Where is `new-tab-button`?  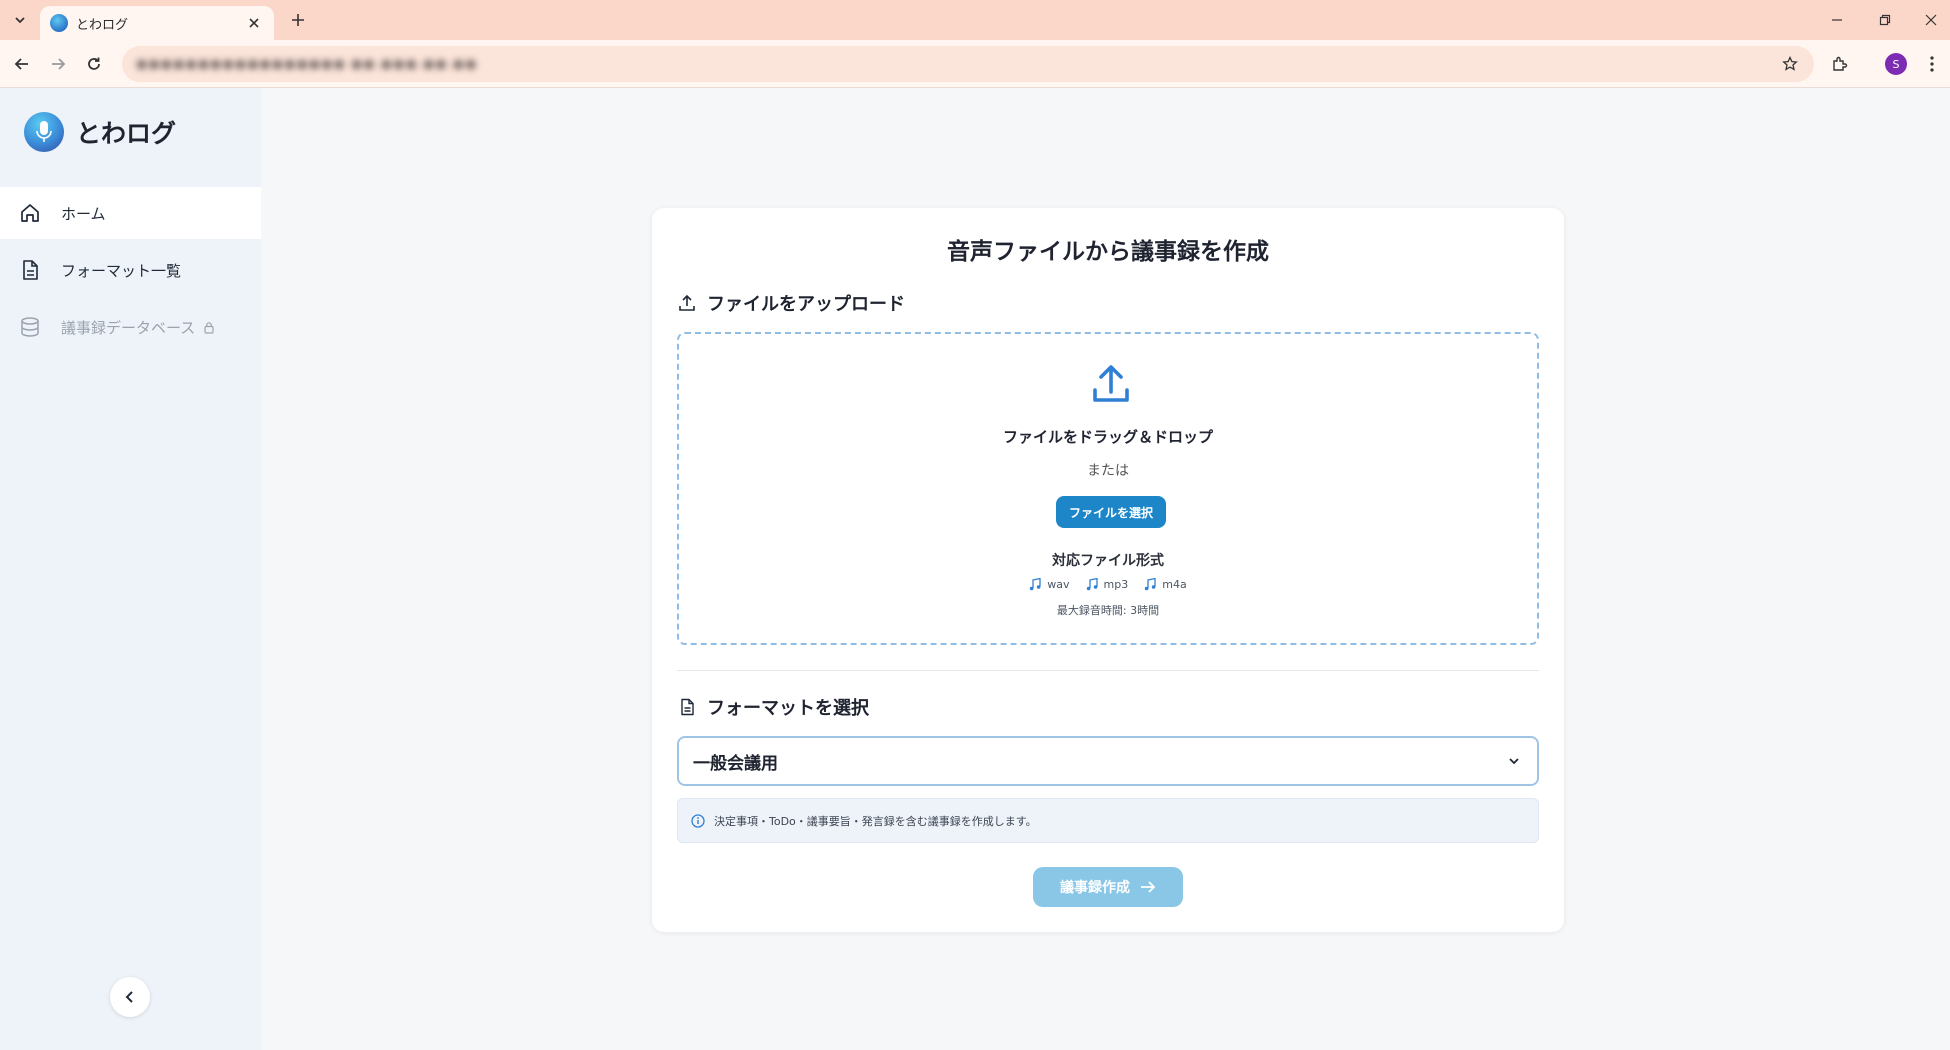
new-tab-button is located at coordinates (298, 20).